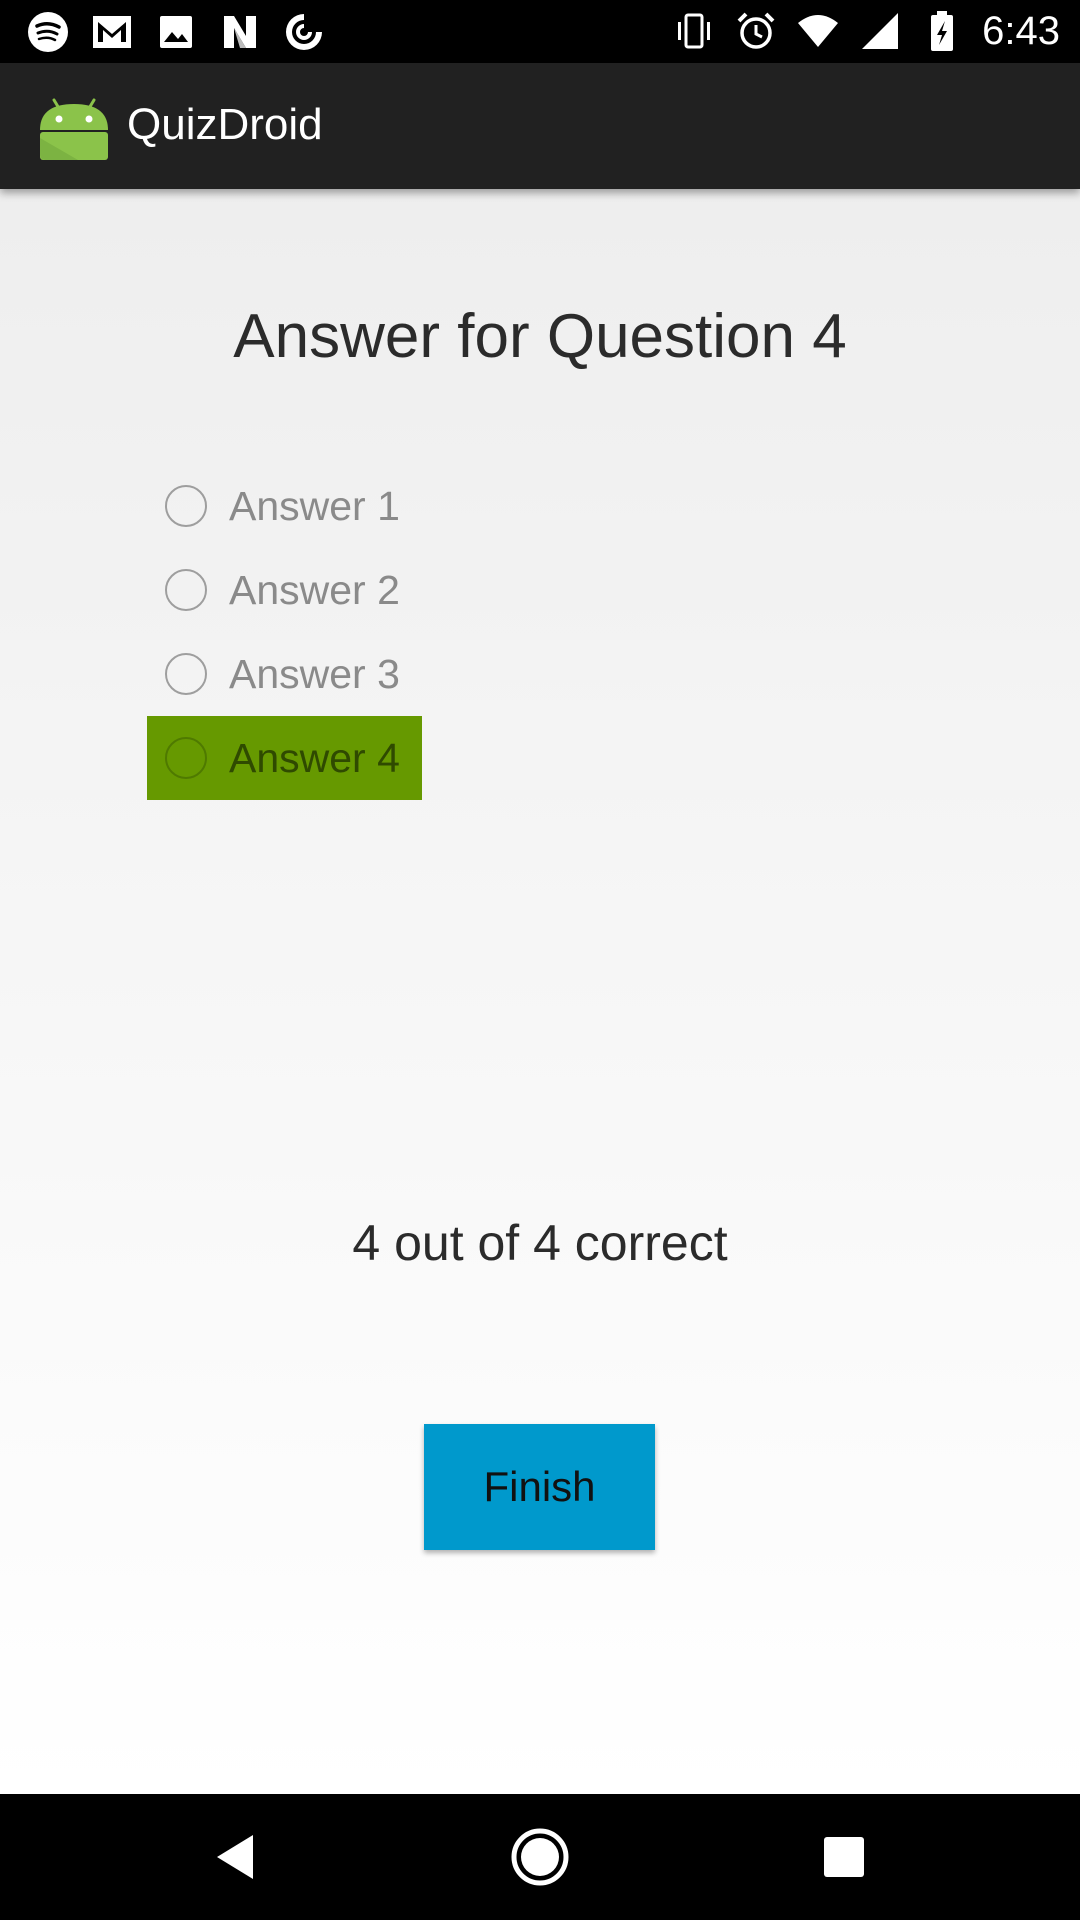 This screenshot has width=1080, height=1920. What do you see at coordinates (304, 32) in the screenshot?
I see `pocketcasts-icon` at bounding box center [304, 32].